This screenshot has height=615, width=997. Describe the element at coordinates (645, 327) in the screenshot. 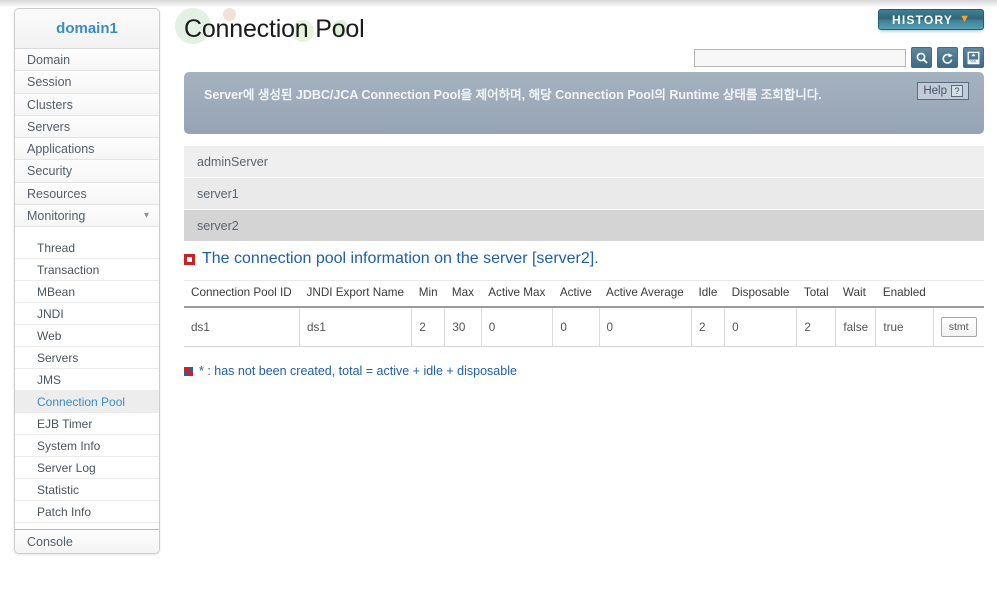

I see `cell-active-average: 0` at that location.